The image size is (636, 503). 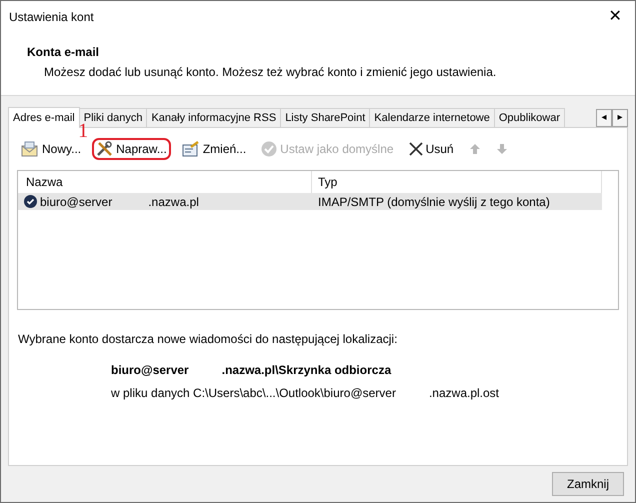 What do you see at coordinates (51, 17) in the screenshot?
I see `window-title: Ustawienia kont` at bounding box center [51, 17].